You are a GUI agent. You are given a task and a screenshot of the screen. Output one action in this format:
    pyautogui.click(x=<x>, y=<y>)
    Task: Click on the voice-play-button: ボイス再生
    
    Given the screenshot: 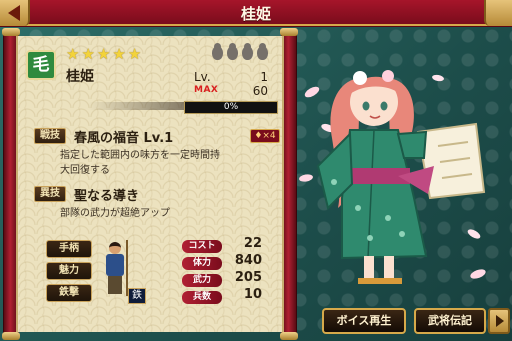 What is the action you would take?
    pyautogui.click(x=364, y=321)
    